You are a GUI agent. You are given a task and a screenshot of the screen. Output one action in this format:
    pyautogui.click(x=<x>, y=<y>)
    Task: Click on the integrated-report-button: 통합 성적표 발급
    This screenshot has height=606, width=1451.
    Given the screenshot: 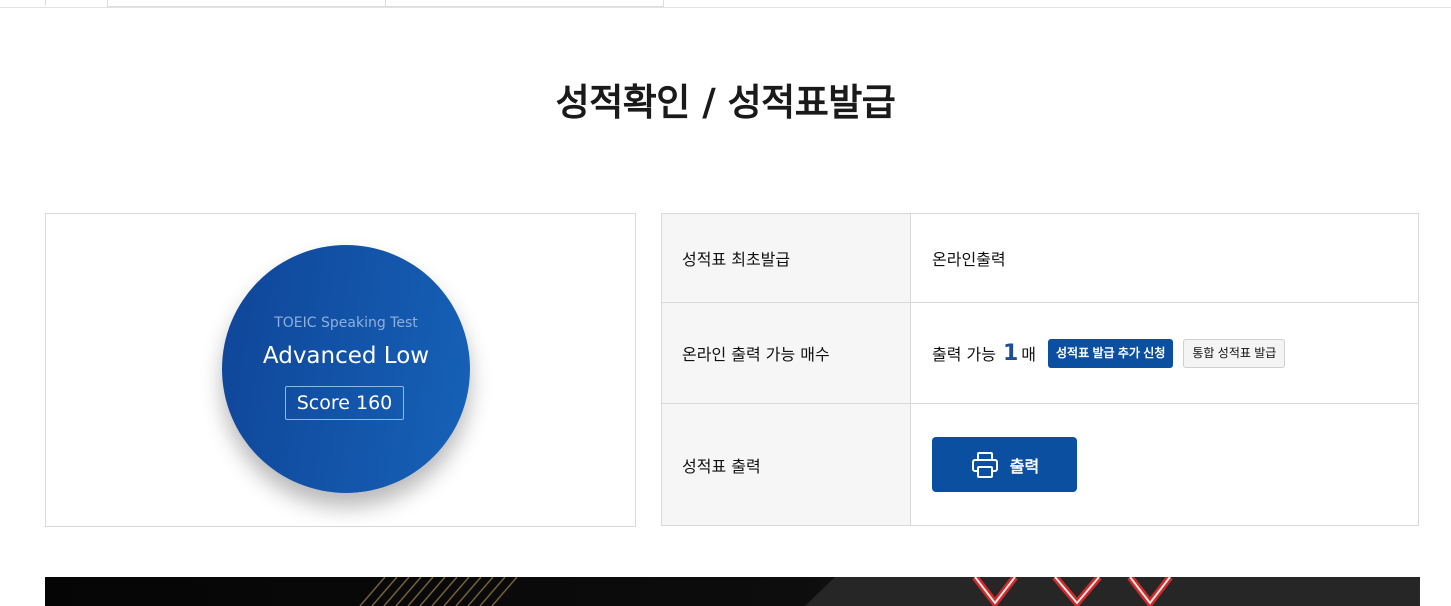 What is the action you would take?
    pyautogui.click(x=1234, y=353)
    